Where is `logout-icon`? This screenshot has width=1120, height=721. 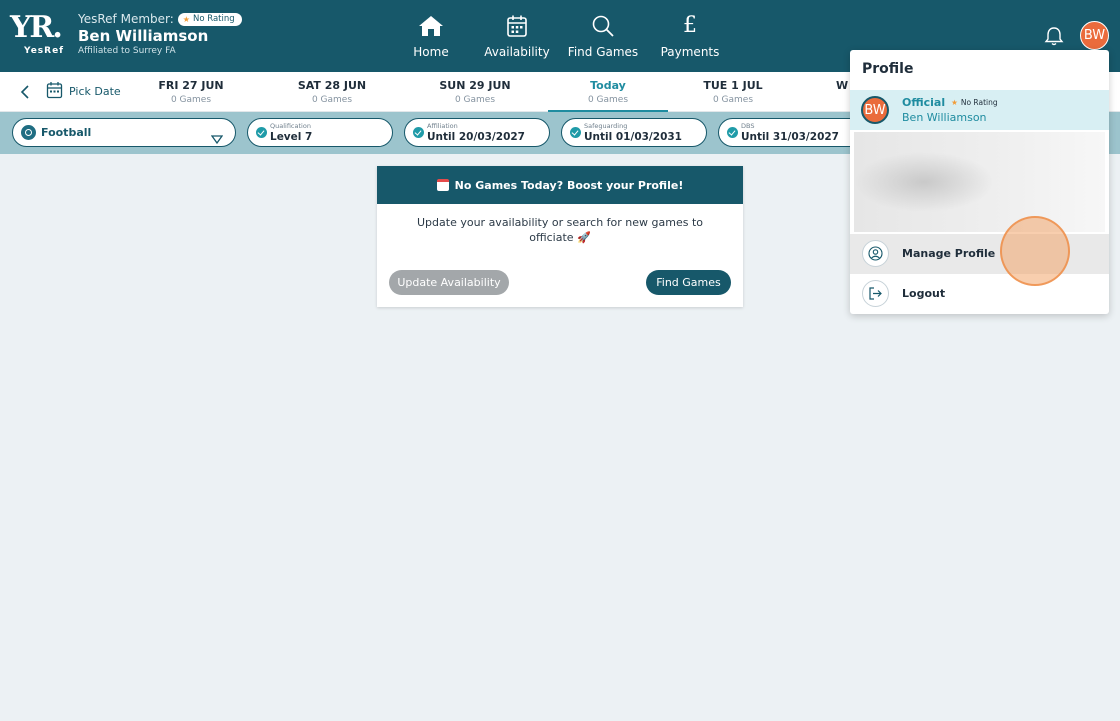
logout-icon is located at coordinates (875, 293).